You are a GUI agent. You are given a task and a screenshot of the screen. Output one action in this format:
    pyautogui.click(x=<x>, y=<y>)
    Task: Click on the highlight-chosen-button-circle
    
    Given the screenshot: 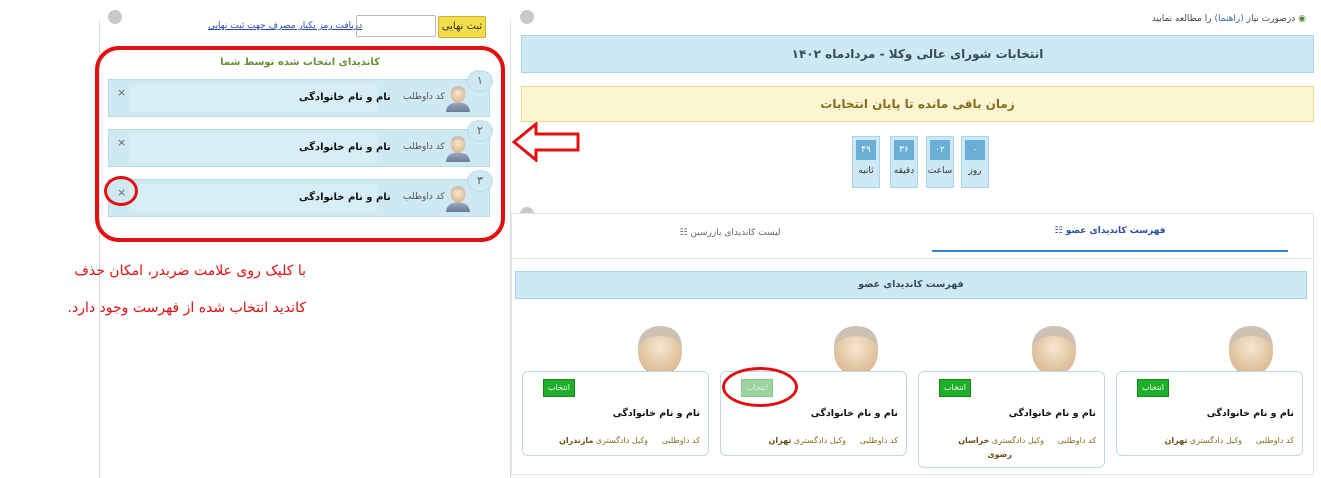 What is the action you would take?
    pyautogui.click(x=760, y=387)
    